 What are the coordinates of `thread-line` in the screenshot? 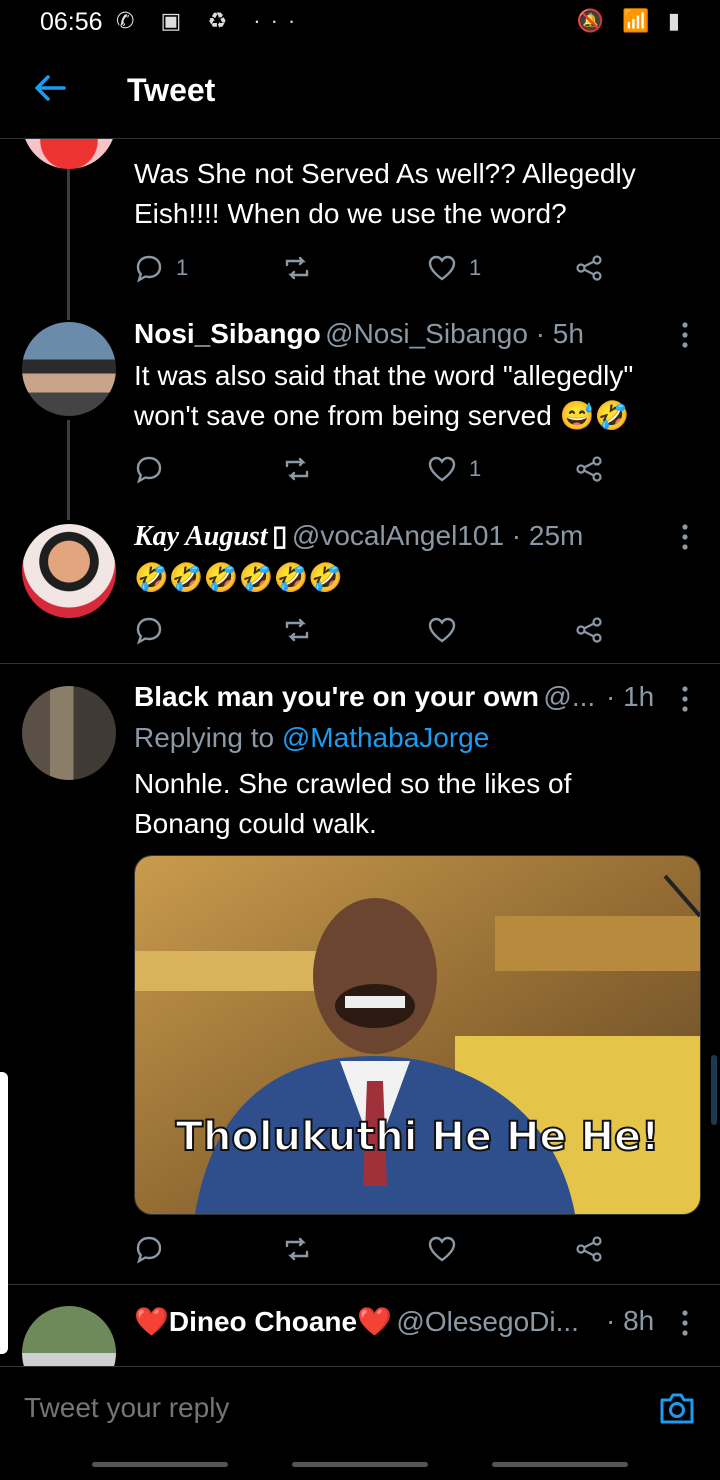 It's located at (68, 470).